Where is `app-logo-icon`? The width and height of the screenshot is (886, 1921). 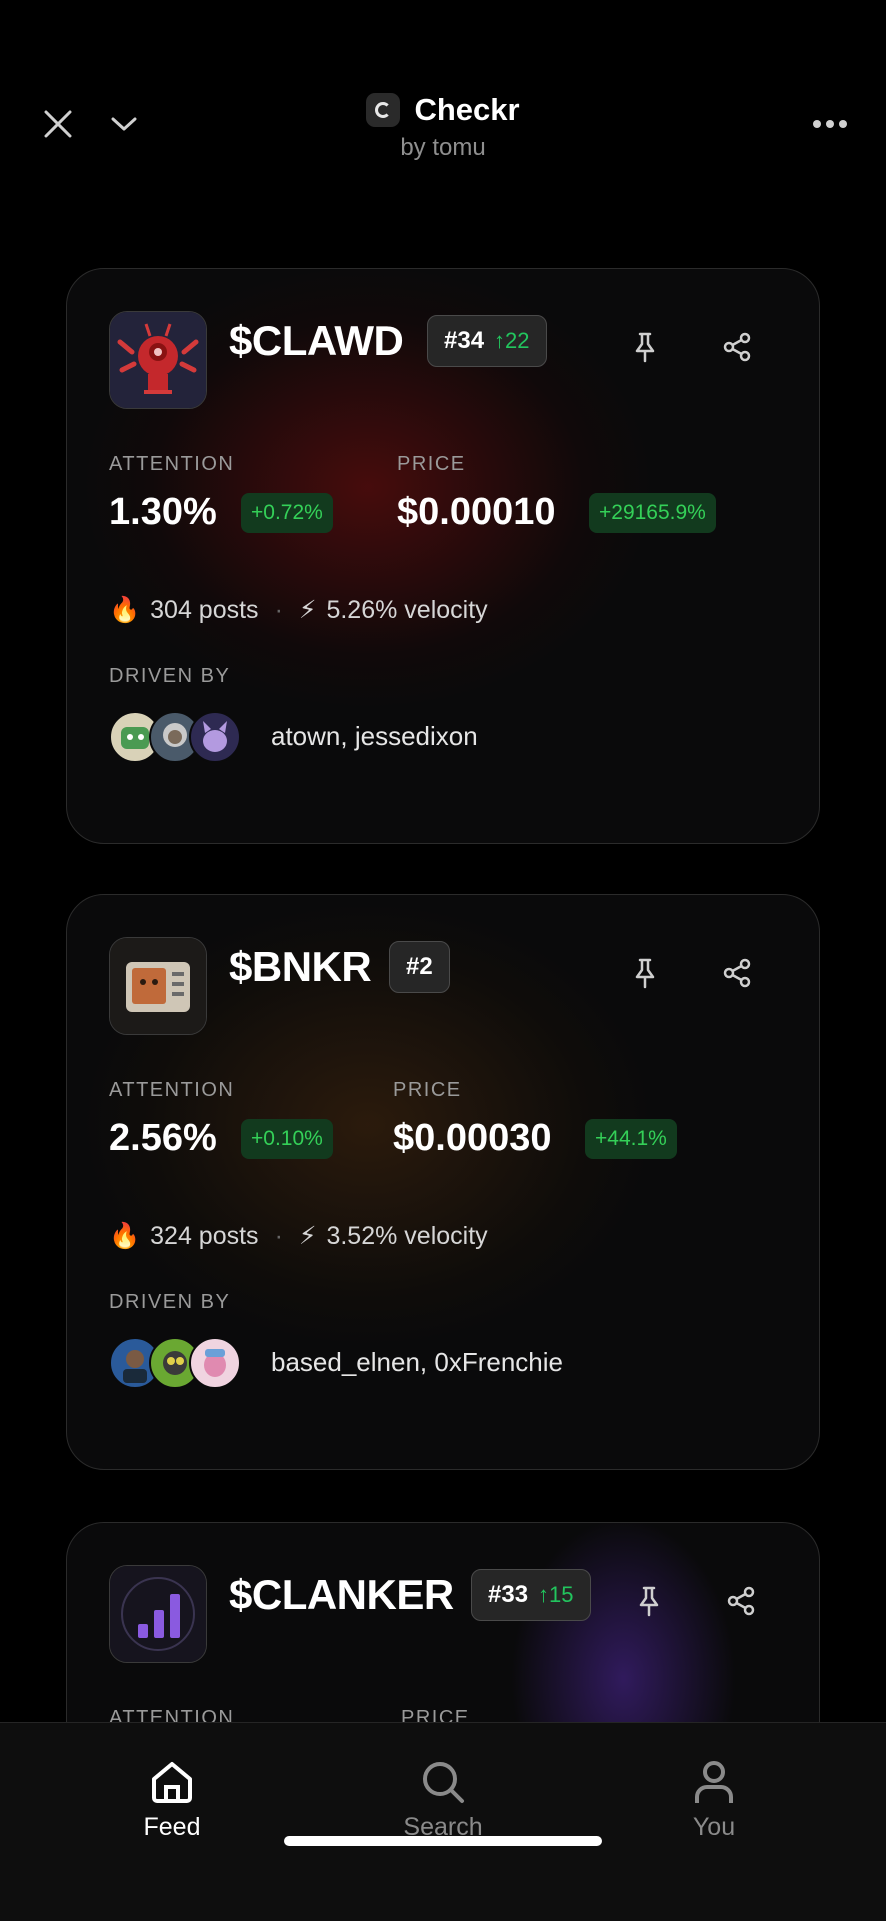
app-logo-icon is located at coordinates (383, 110).